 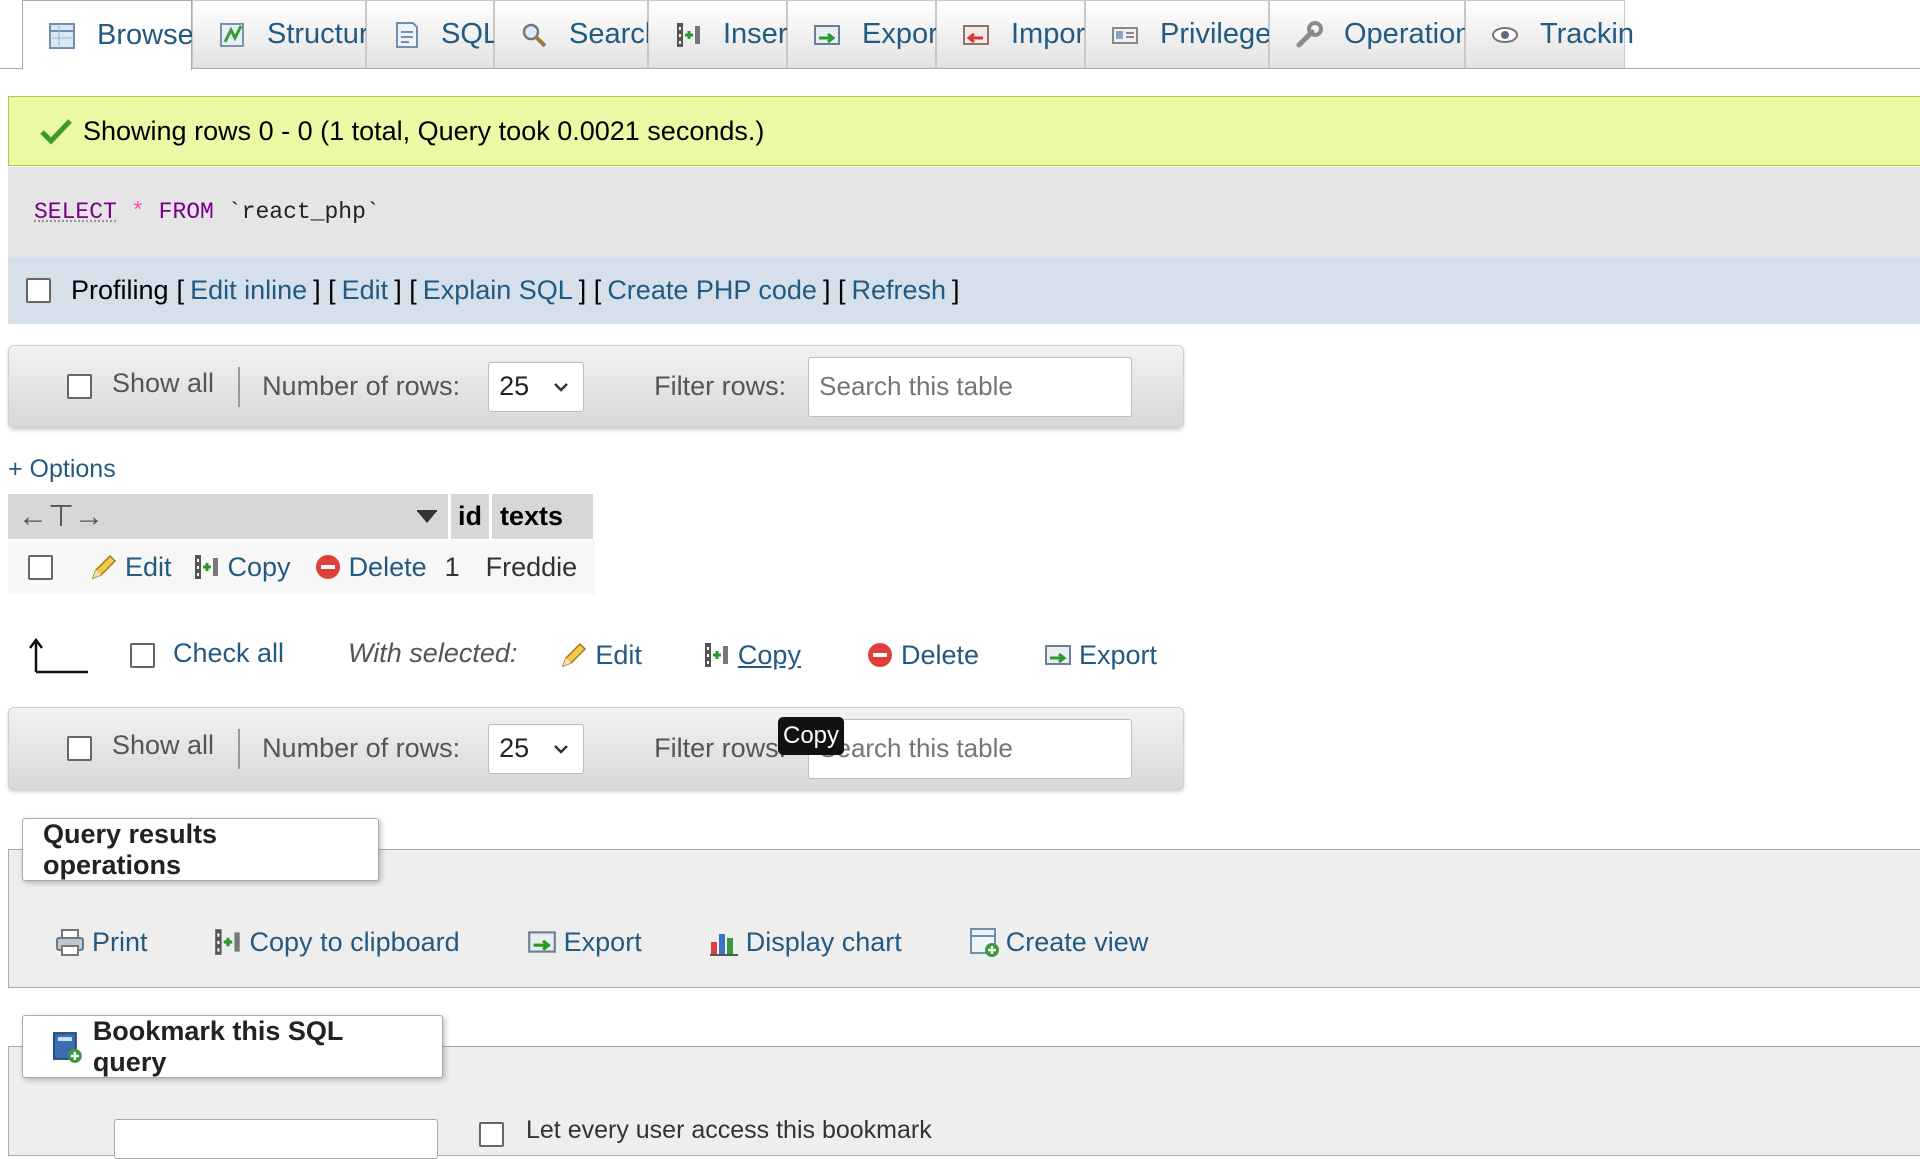 What do you see at coordinates (717, 34) in the screenshot?
I see `tab-insert: Insert` at bounding box center [717, 34].